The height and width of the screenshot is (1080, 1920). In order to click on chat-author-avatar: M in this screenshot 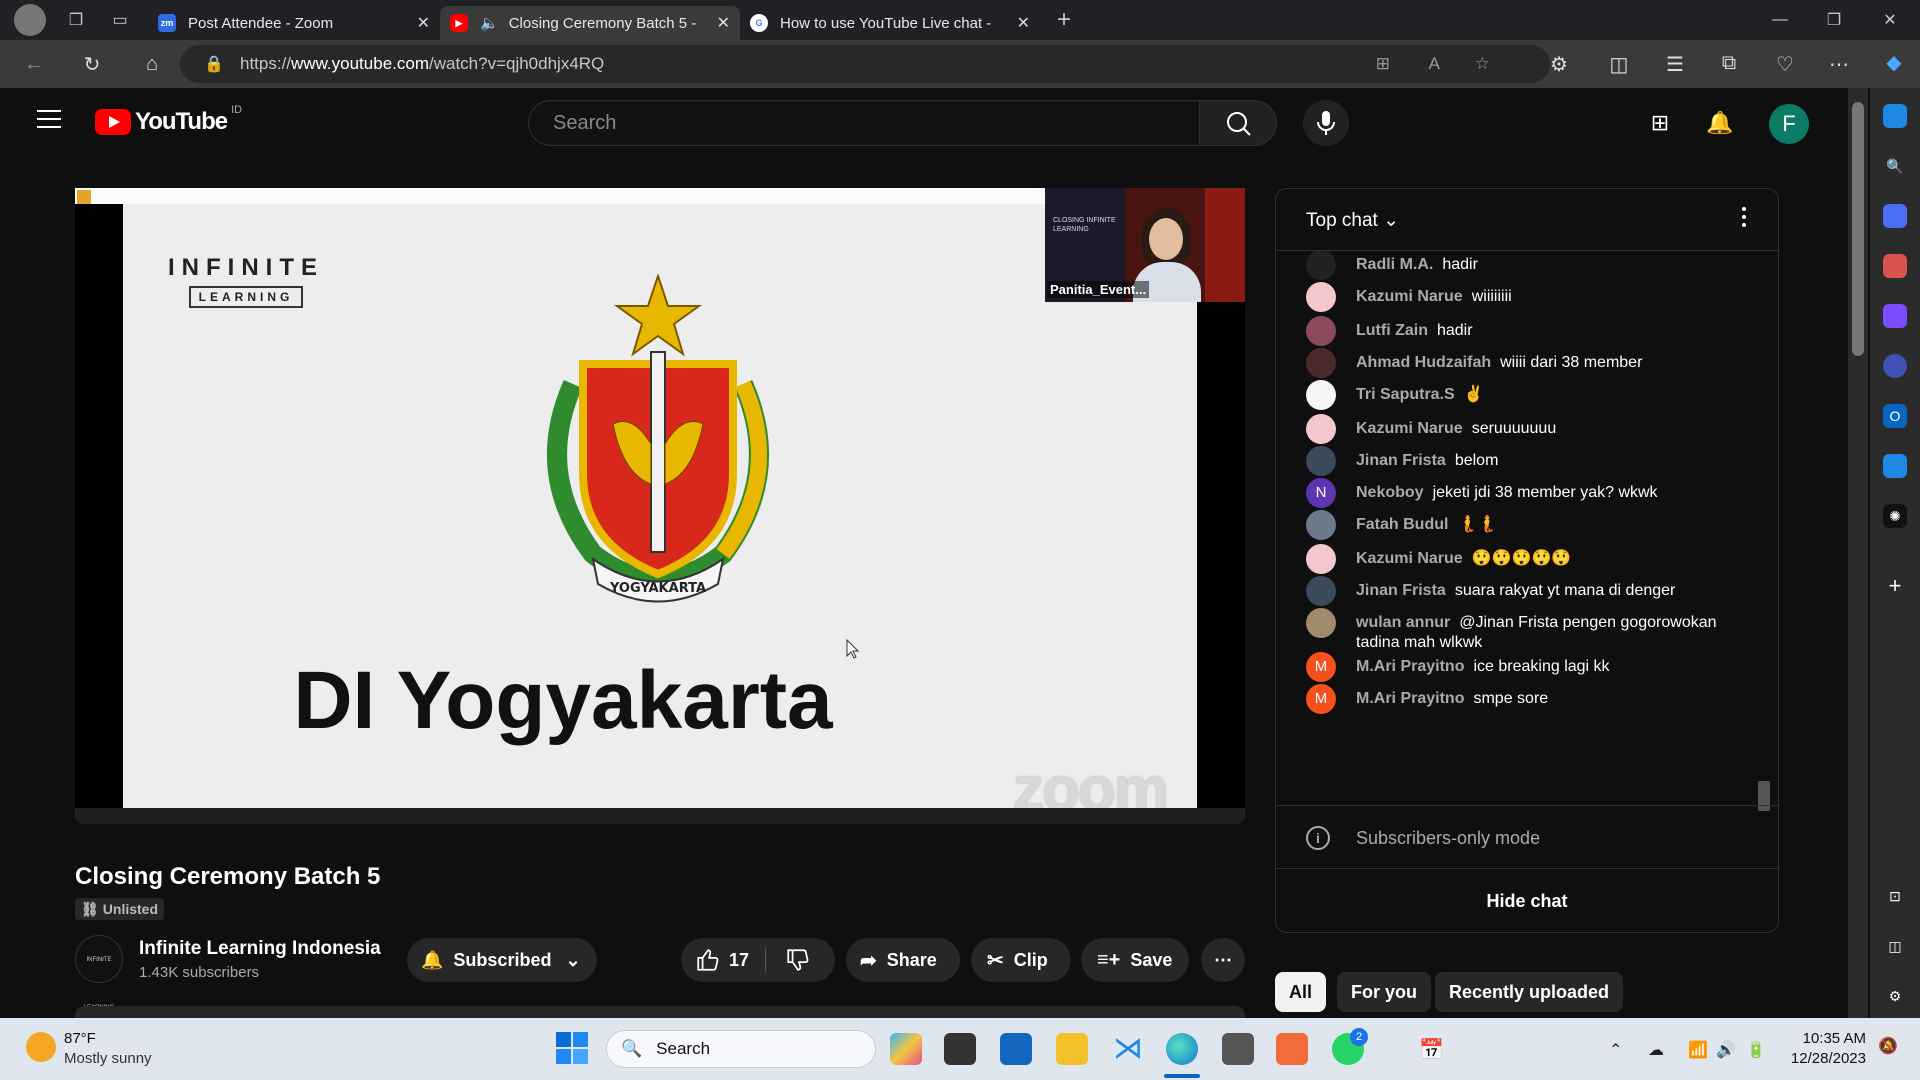, I will do `click(1321, 667)`.